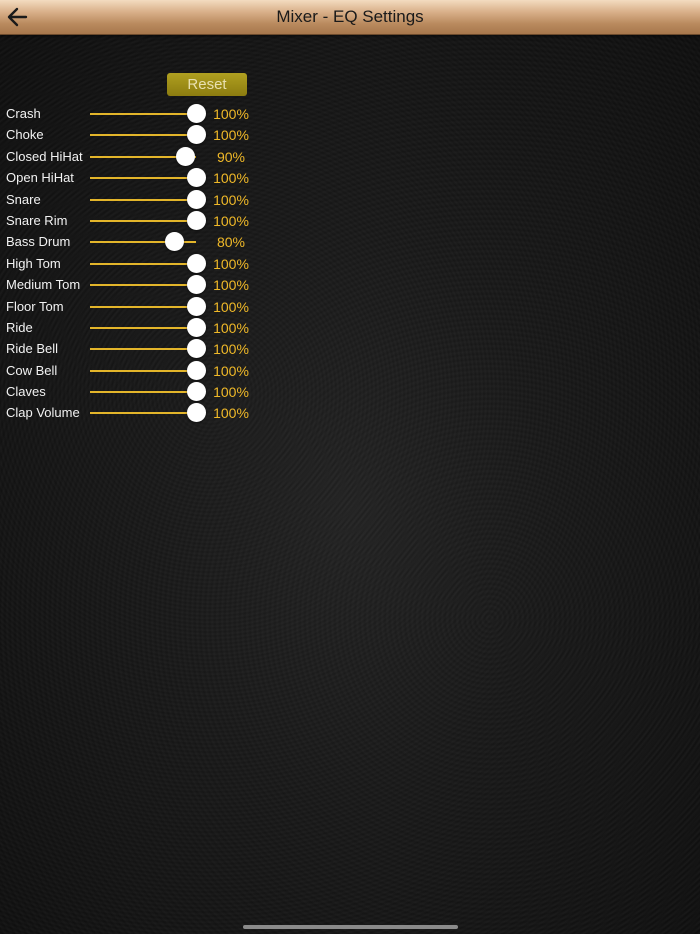  I want to click on channel-label: Bass Drum, so click(38, 242).